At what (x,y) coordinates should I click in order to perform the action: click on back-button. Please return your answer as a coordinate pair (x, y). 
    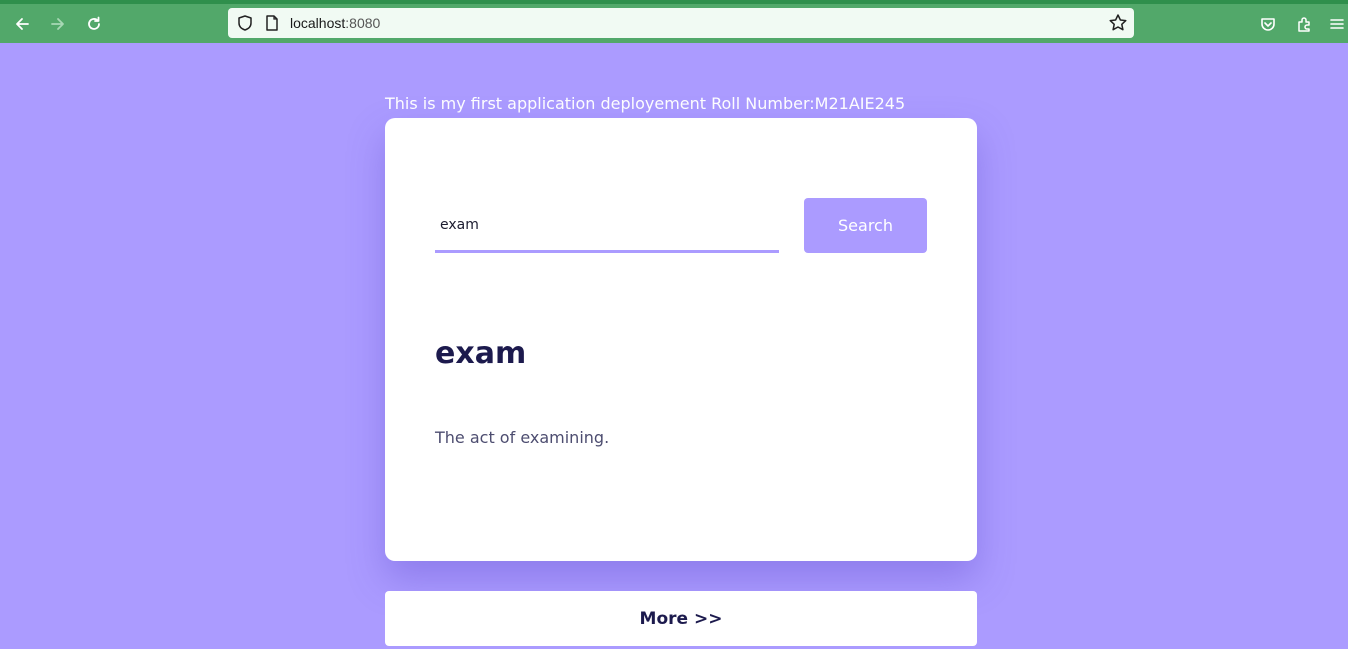
    Looking at the image, I should click on (22, 24).